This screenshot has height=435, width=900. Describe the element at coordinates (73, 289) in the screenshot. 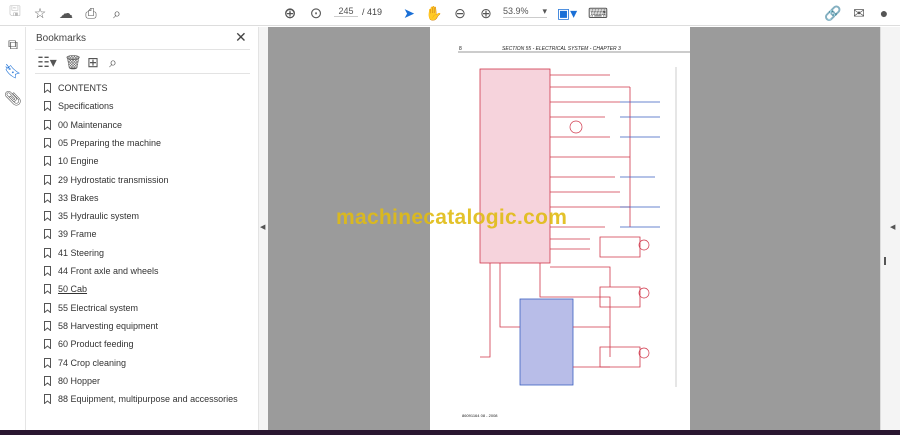

I see `bookmark-label: 50 Cab` at that location.